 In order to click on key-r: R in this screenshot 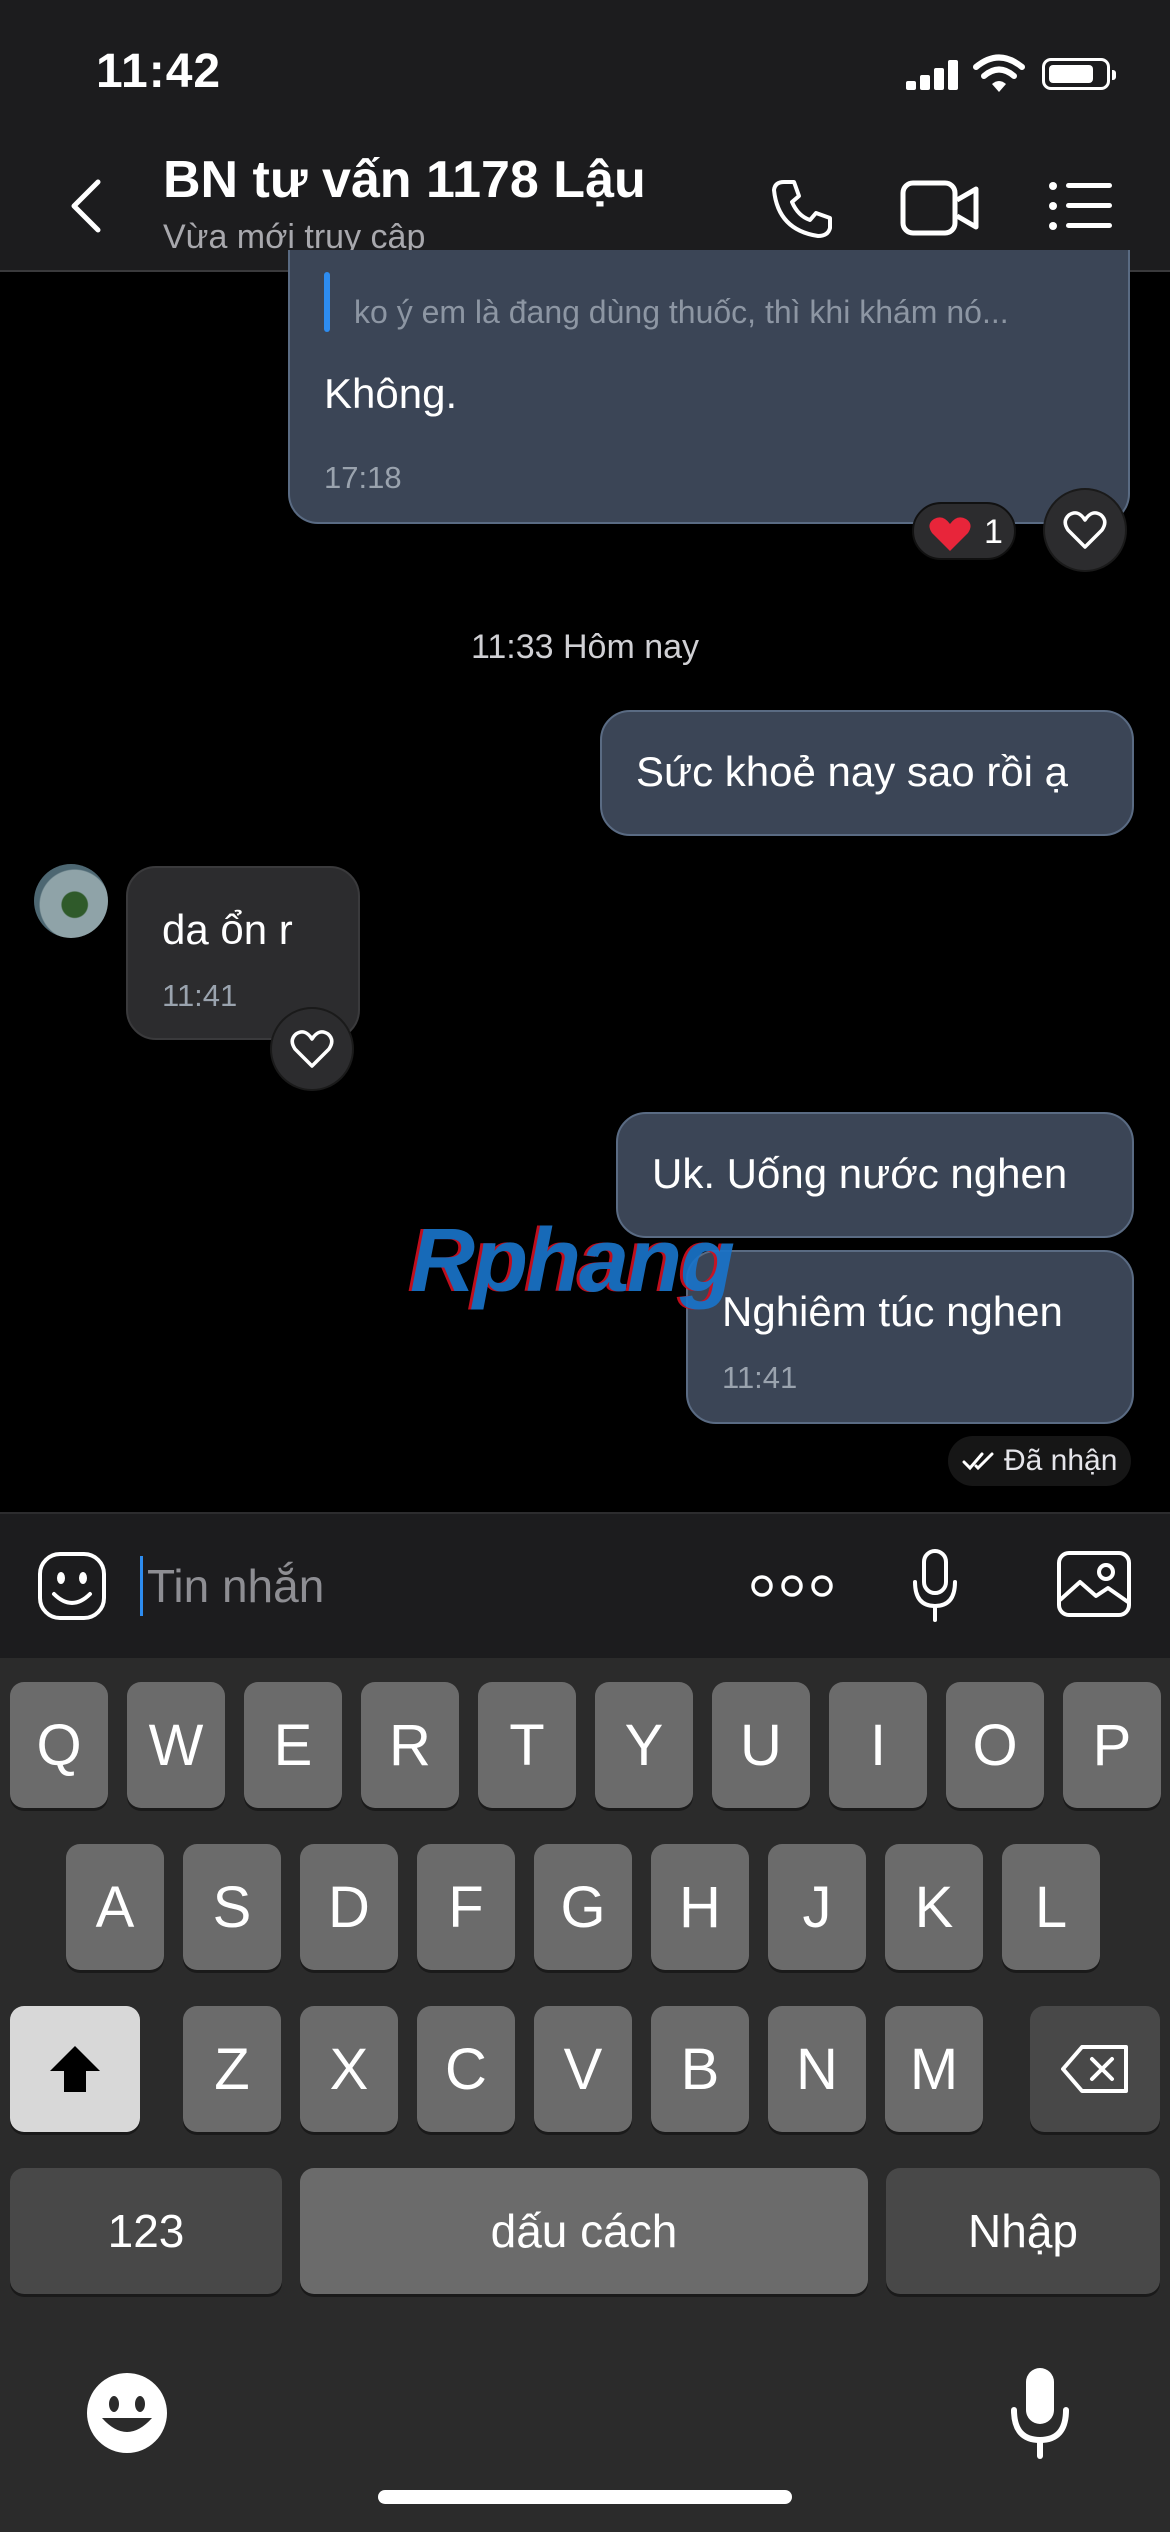, I will do `click(410, 1745)`.